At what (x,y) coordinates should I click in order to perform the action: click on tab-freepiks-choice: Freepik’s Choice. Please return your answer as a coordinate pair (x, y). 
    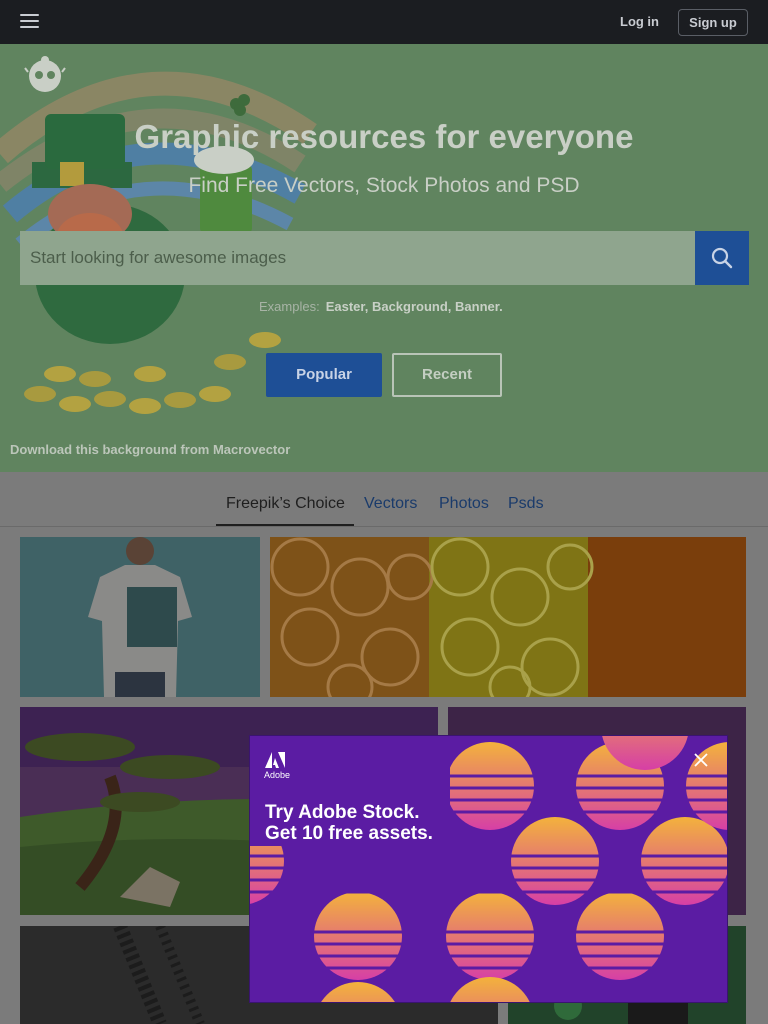
    Looking at the image, I should click on (285, 504).